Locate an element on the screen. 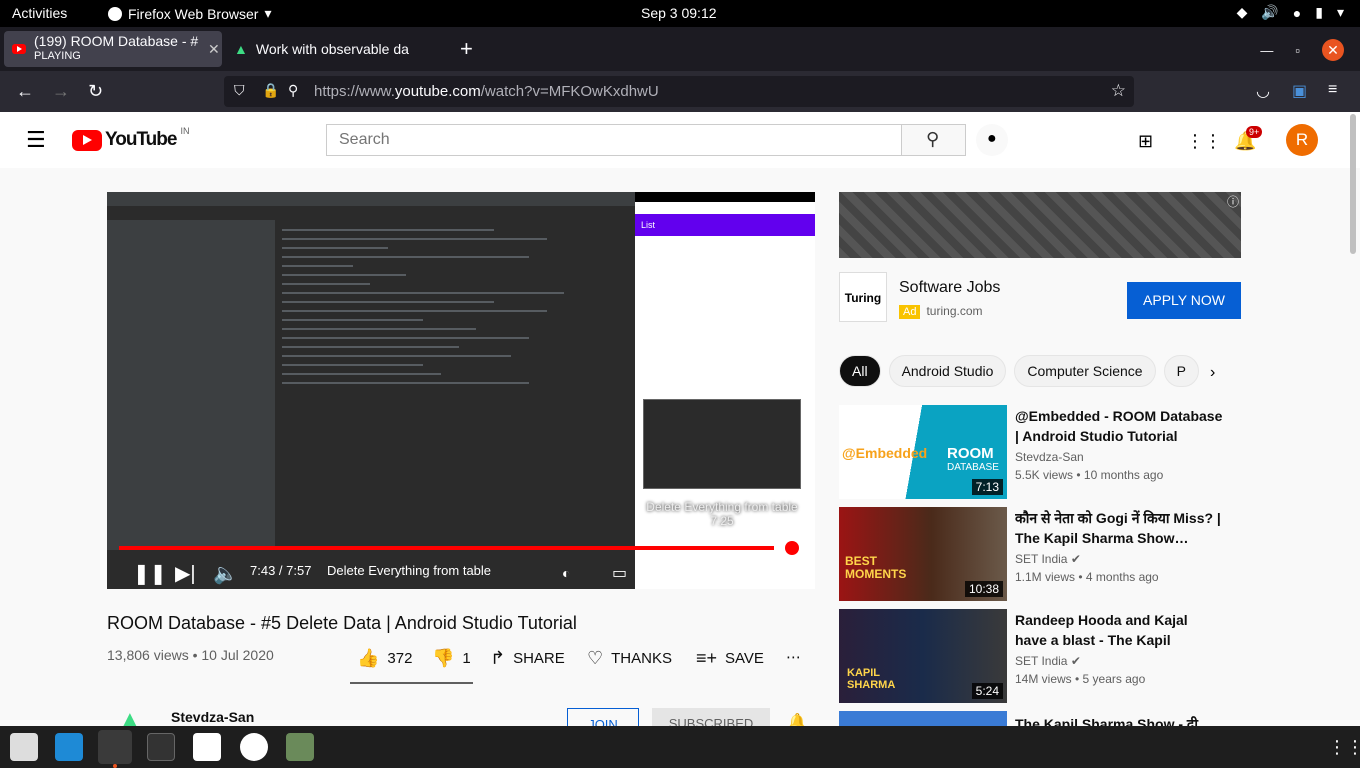 The height and width of the screenshot is (768, 1360). close-tab-icon: ✕ is located at coordinates (214, 49).